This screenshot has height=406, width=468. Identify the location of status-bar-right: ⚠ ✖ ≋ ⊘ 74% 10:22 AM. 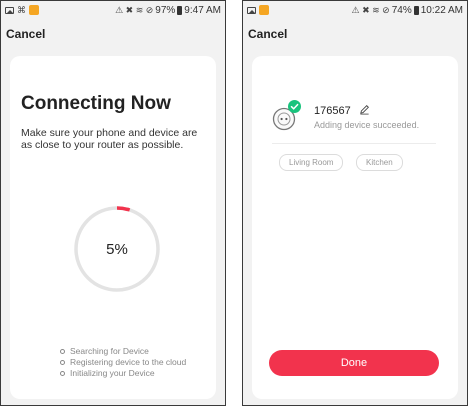
(407, 10).